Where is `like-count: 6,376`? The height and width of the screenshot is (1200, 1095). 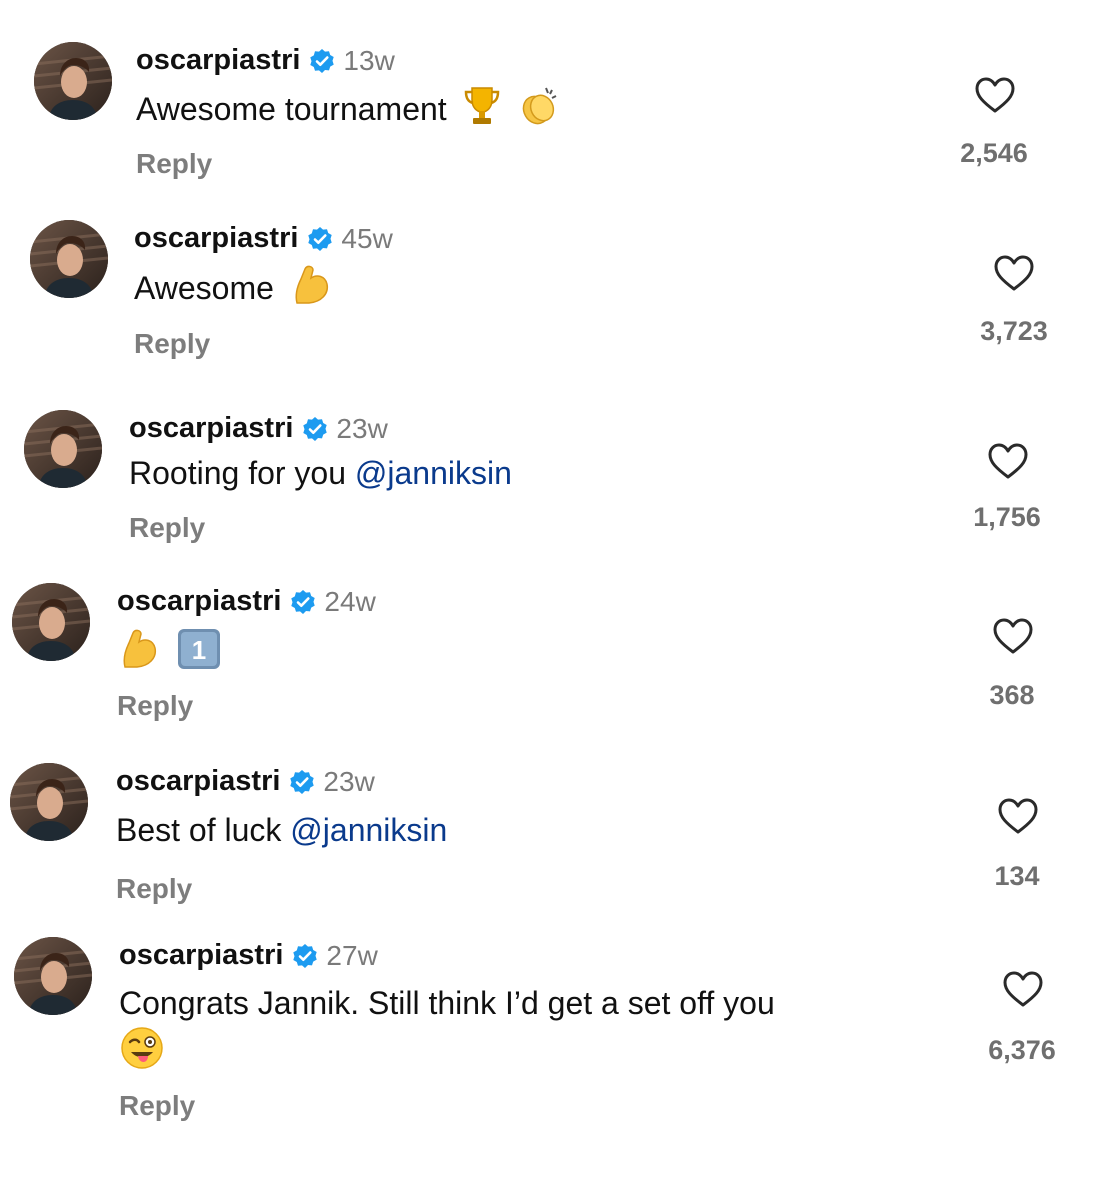 like-count: 6,376 is located at coordinates (1022, 1050).